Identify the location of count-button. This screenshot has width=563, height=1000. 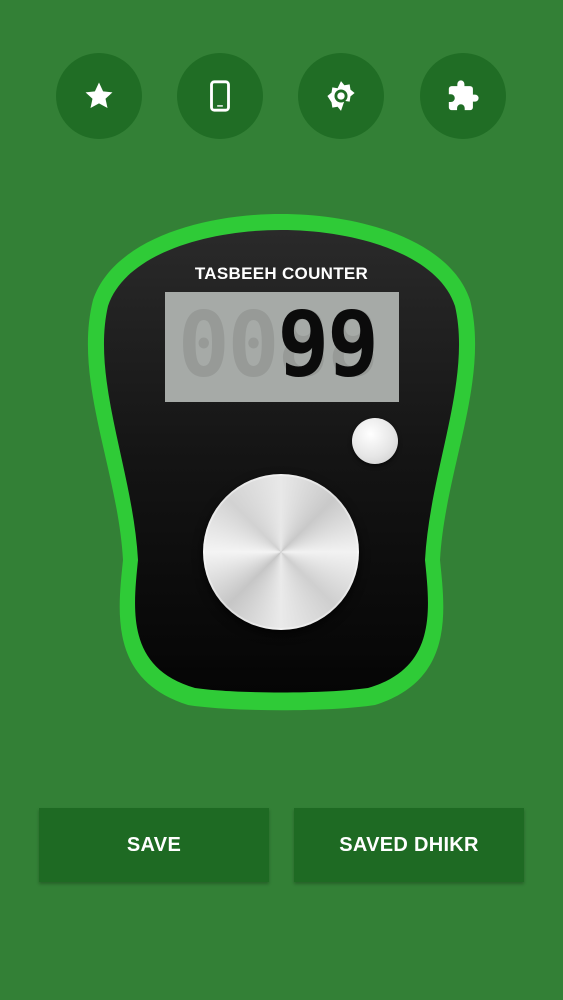
(281, 552).